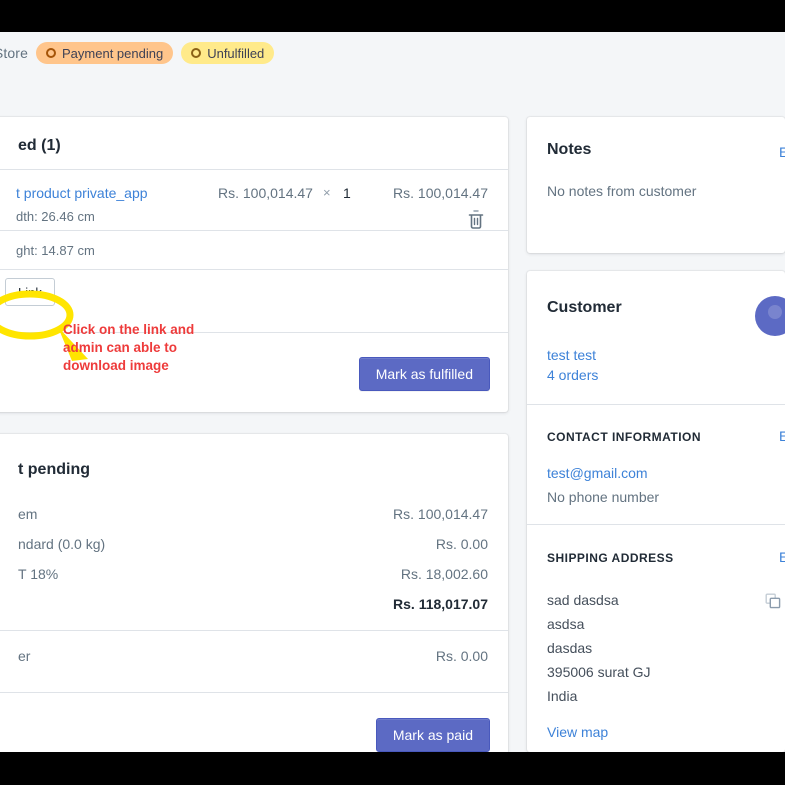 Image resolution: width=785 pixels, height=785 pixels. Describe the element at coordinates (253, 656) in the screenshot. I see `payment-row-balance: er Rs. 0.00` at that location.